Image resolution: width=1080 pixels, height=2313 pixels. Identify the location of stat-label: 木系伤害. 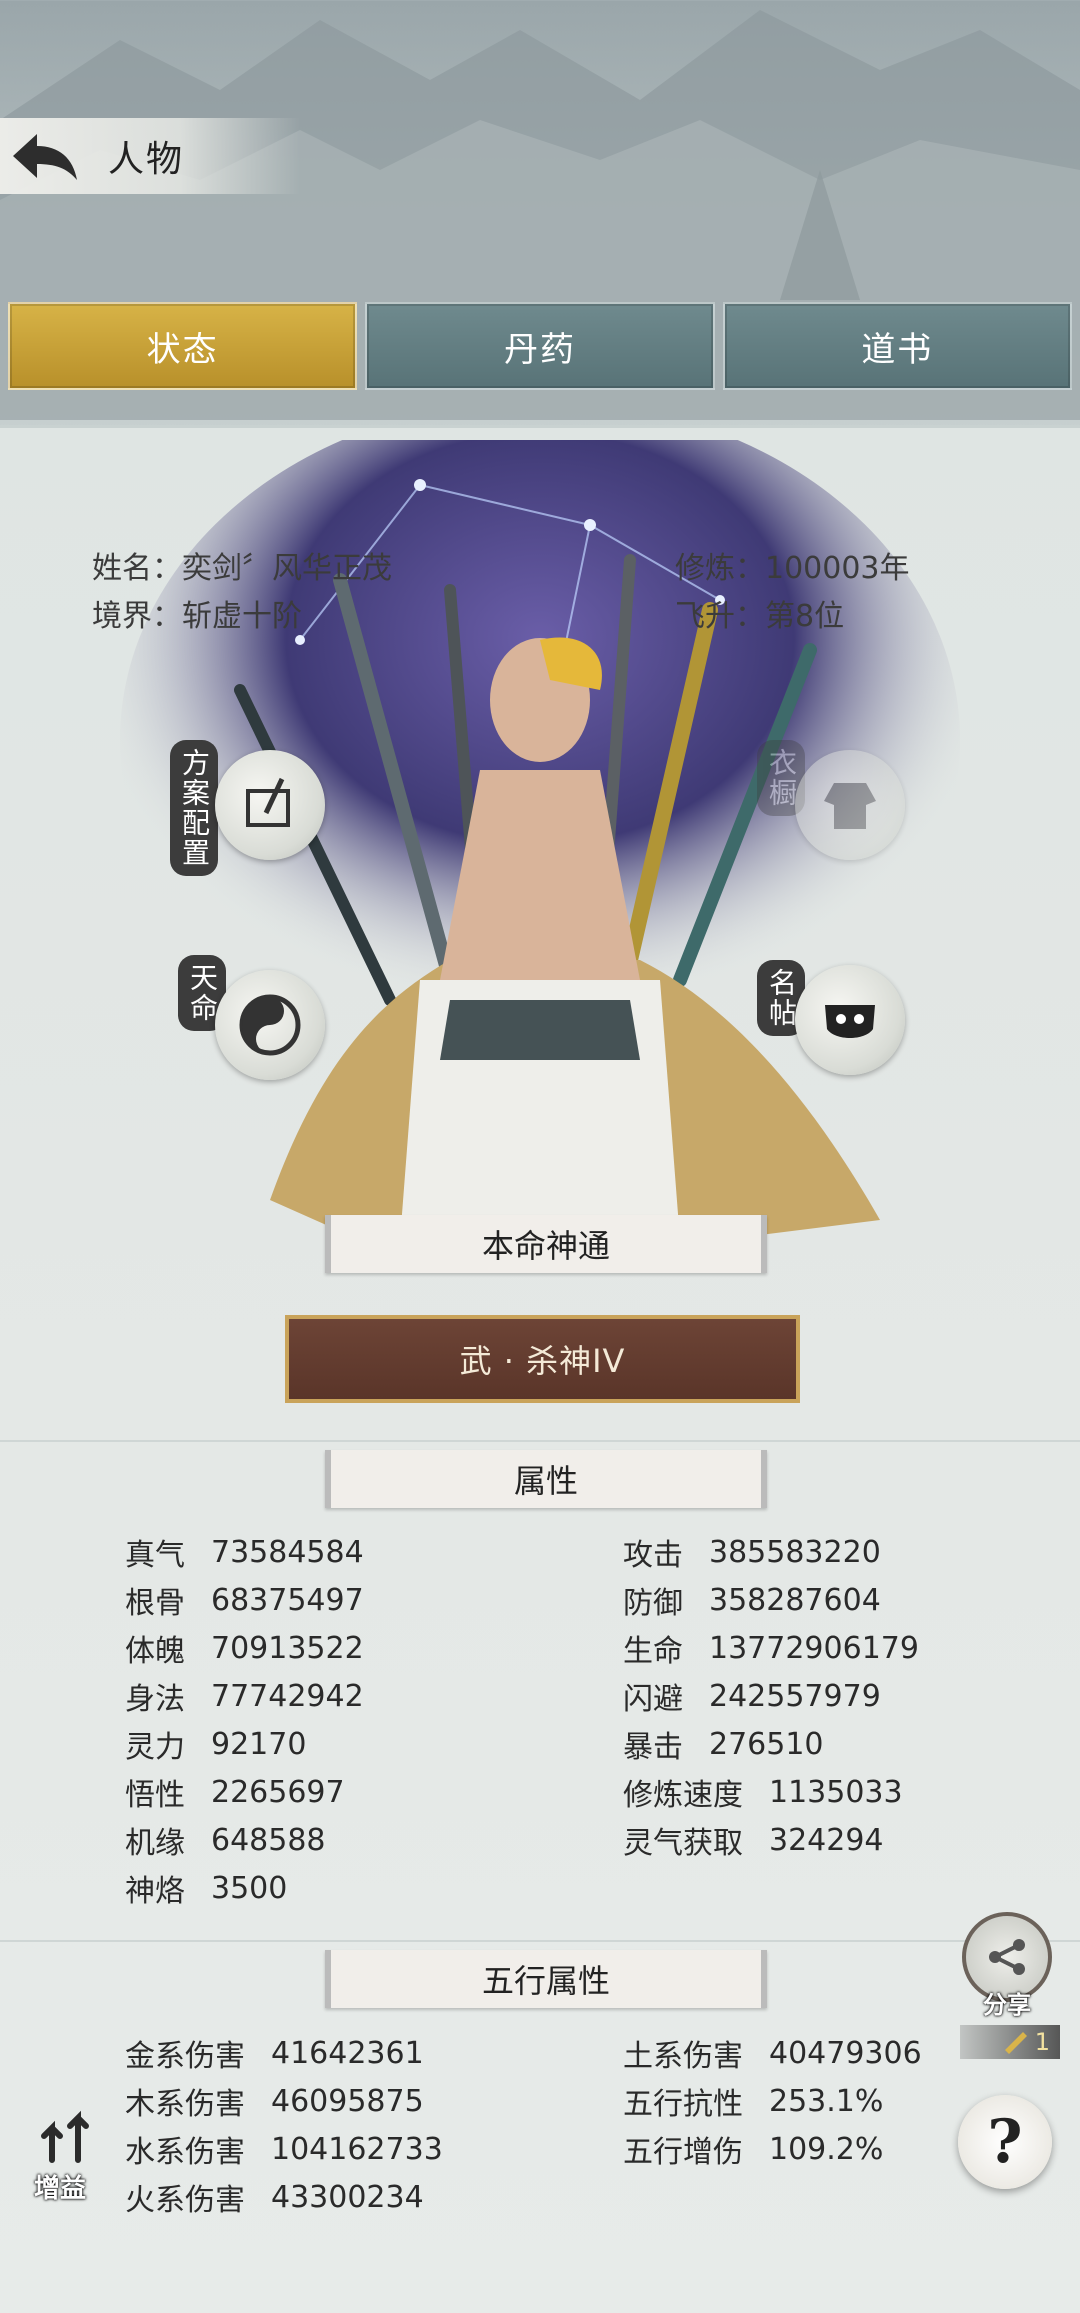
(185, 2104).